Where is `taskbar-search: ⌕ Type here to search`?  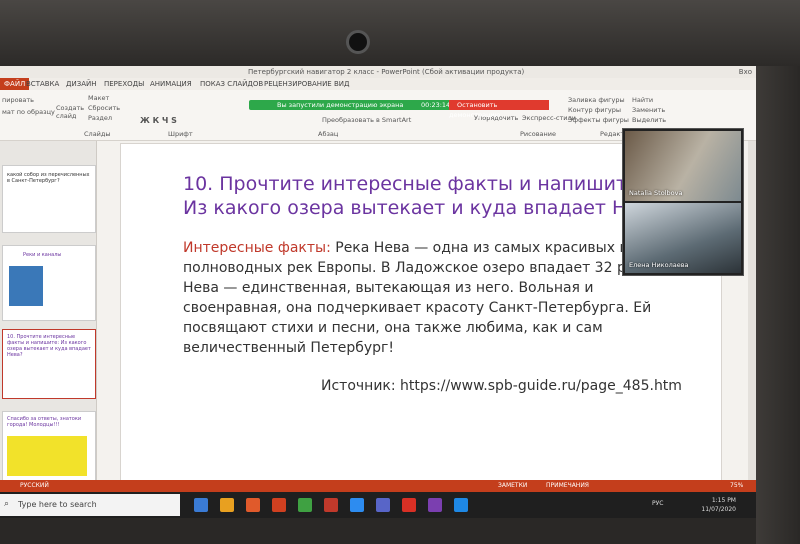 taskbar-search: ⌕ Type here to search is located at coordinates (90, 505).